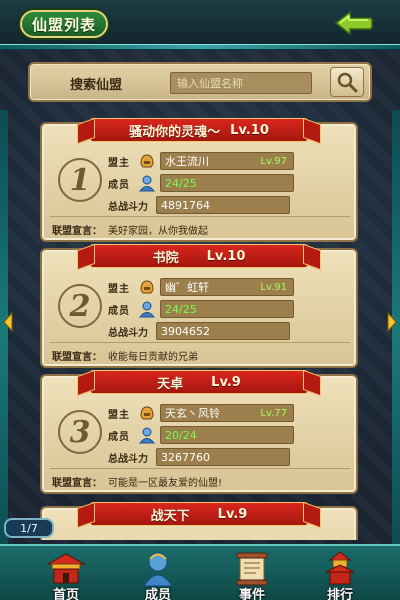  What do you see at coordinates (223, 331) in the screenshot?
I see `power-value: 3904652` at bounding box center [223, 331].